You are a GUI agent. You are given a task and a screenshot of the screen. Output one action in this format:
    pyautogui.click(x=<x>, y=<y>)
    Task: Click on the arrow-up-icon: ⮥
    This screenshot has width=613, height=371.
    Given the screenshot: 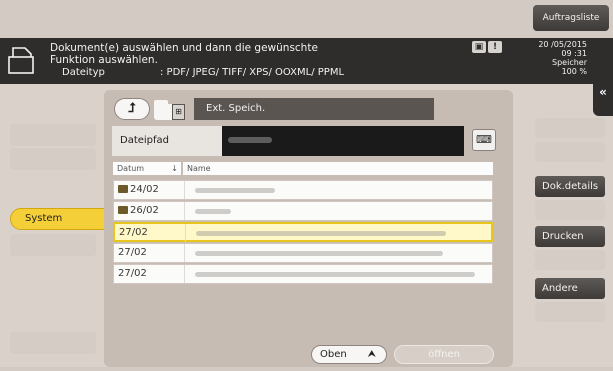 What is the action you would take?
    pyautogui.click(x=132, y=108)
    